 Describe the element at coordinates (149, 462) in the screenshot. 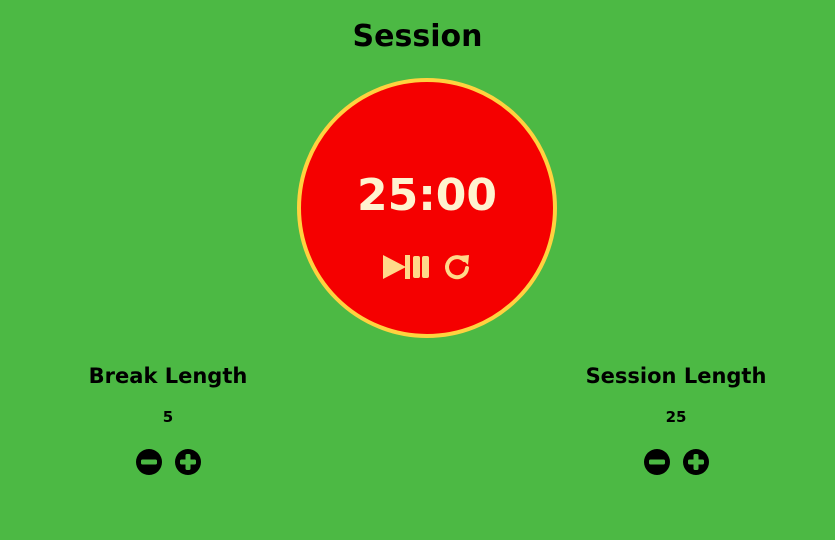

I see `break-decrement-button` at that location.